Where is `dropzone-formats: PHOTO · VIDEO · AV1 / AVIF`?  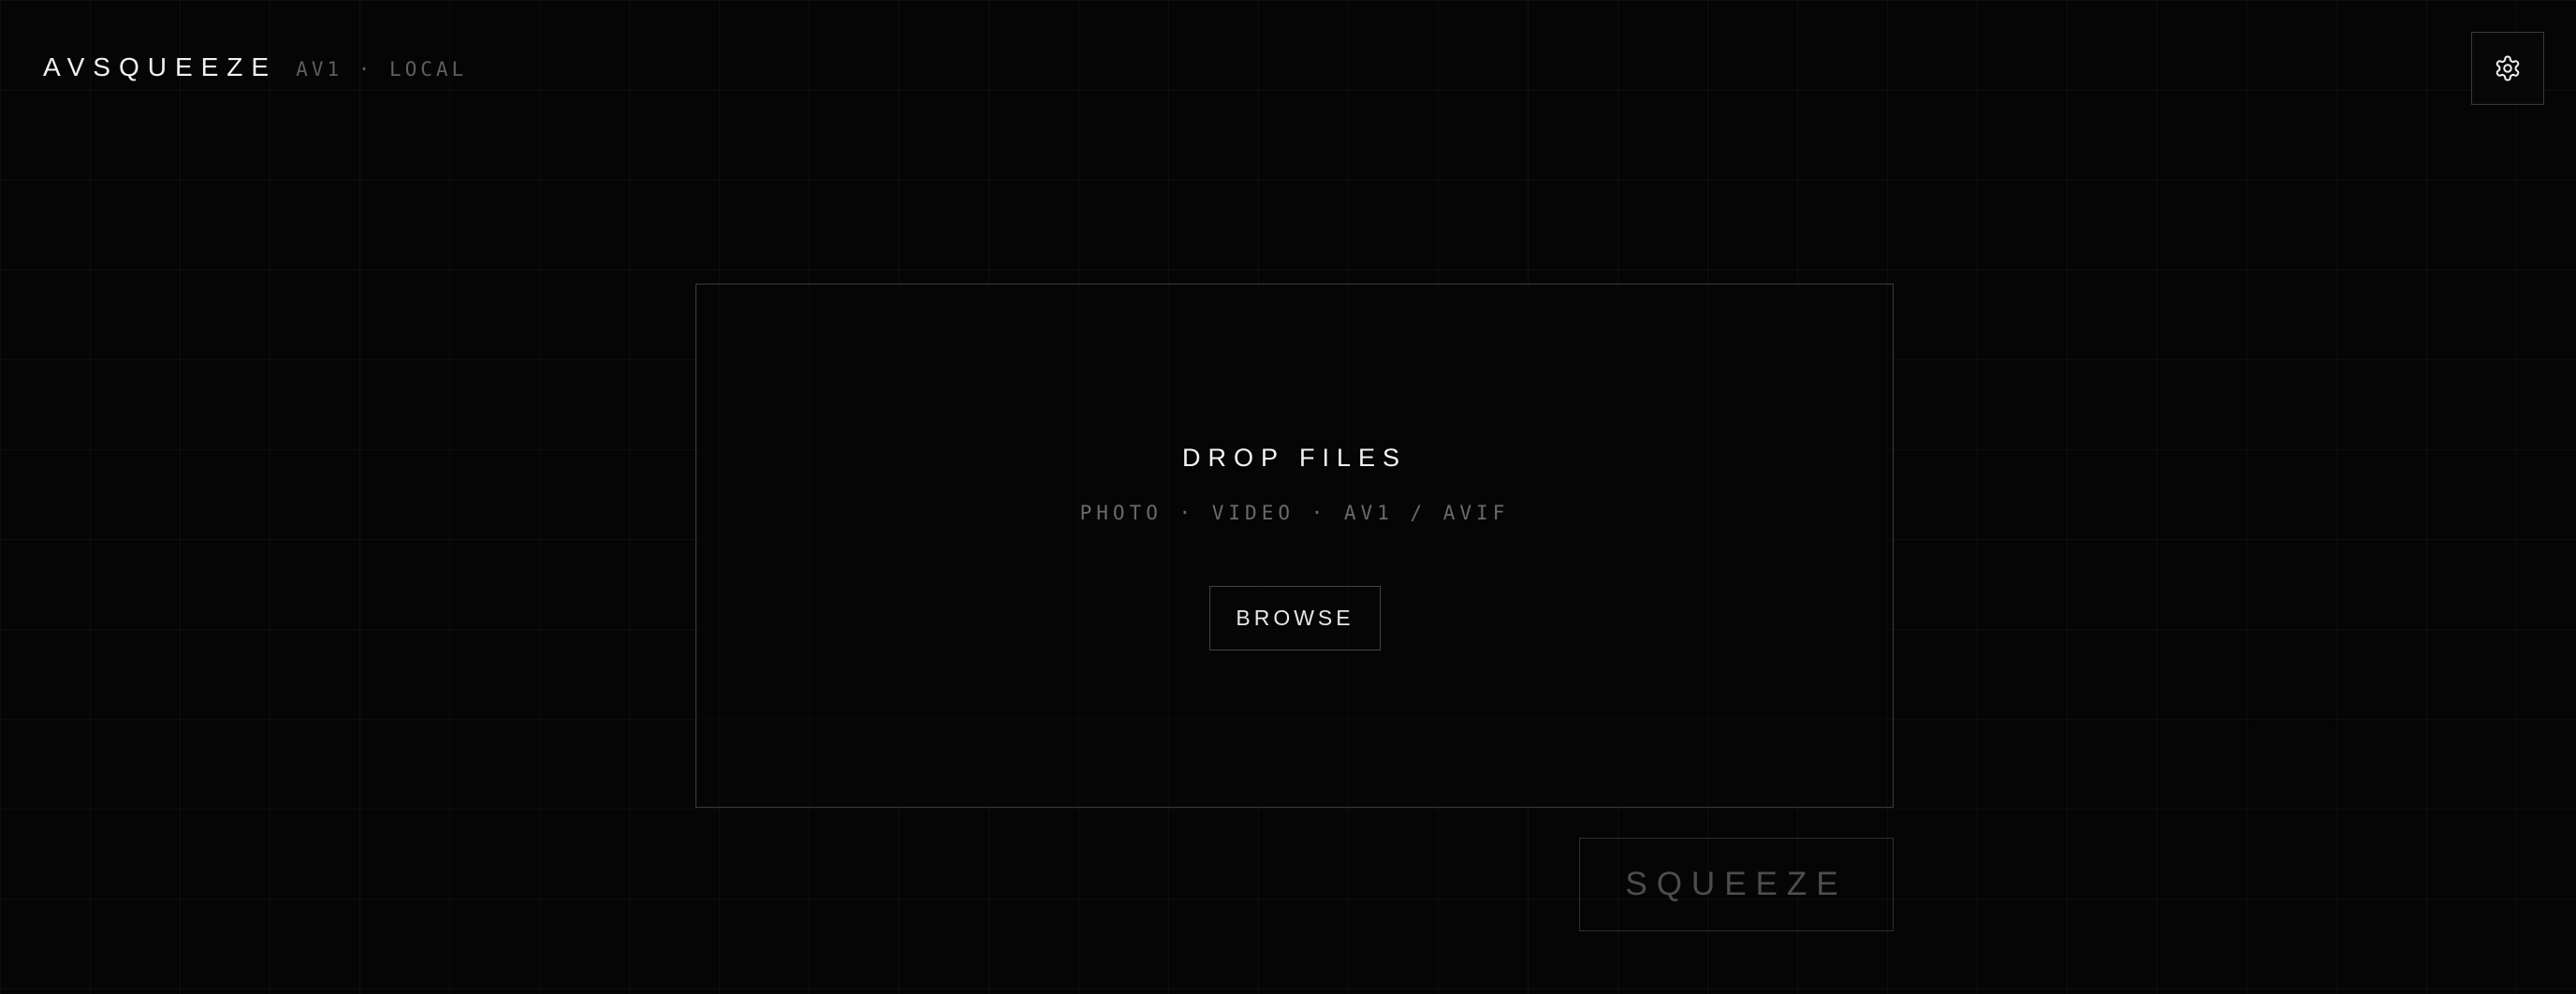
dropzone-formats: PHOTO · VIDEO · AV1 / AVIF is located at coordinates (1294, 513).